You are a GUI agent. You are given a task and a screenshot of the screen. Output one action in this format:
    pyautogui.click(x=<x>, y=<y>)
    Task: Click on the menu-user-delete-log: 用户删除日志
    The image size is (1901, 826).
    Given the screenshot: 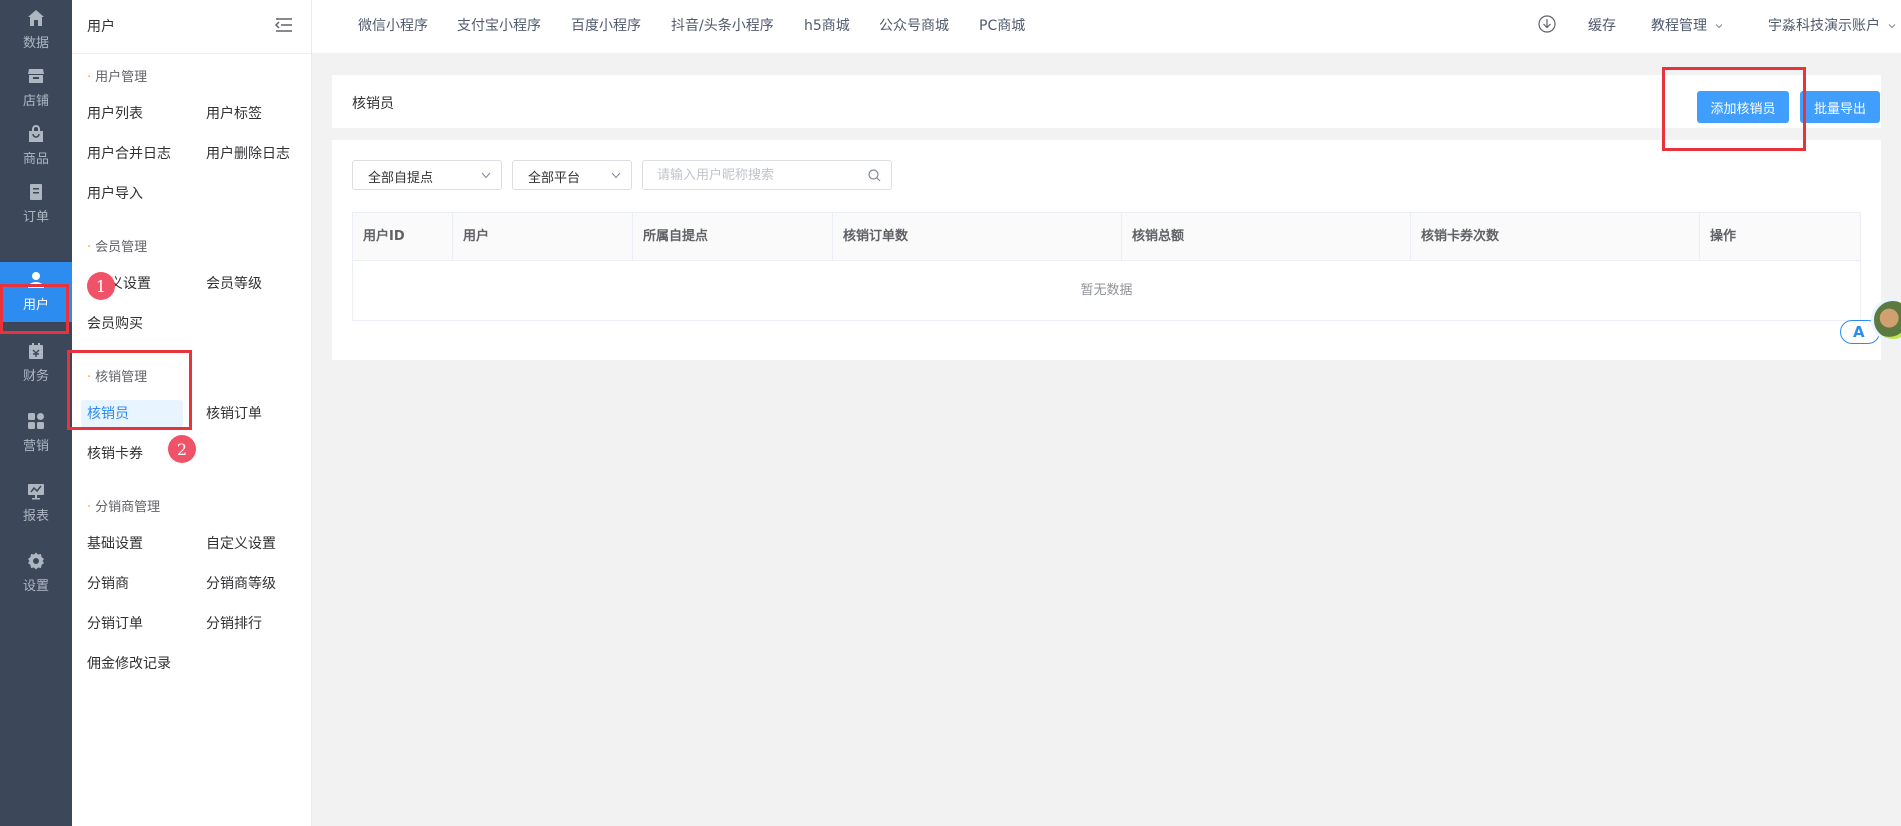 What is the action you would take?
    pyautogui.click(x=248, y=154)
    